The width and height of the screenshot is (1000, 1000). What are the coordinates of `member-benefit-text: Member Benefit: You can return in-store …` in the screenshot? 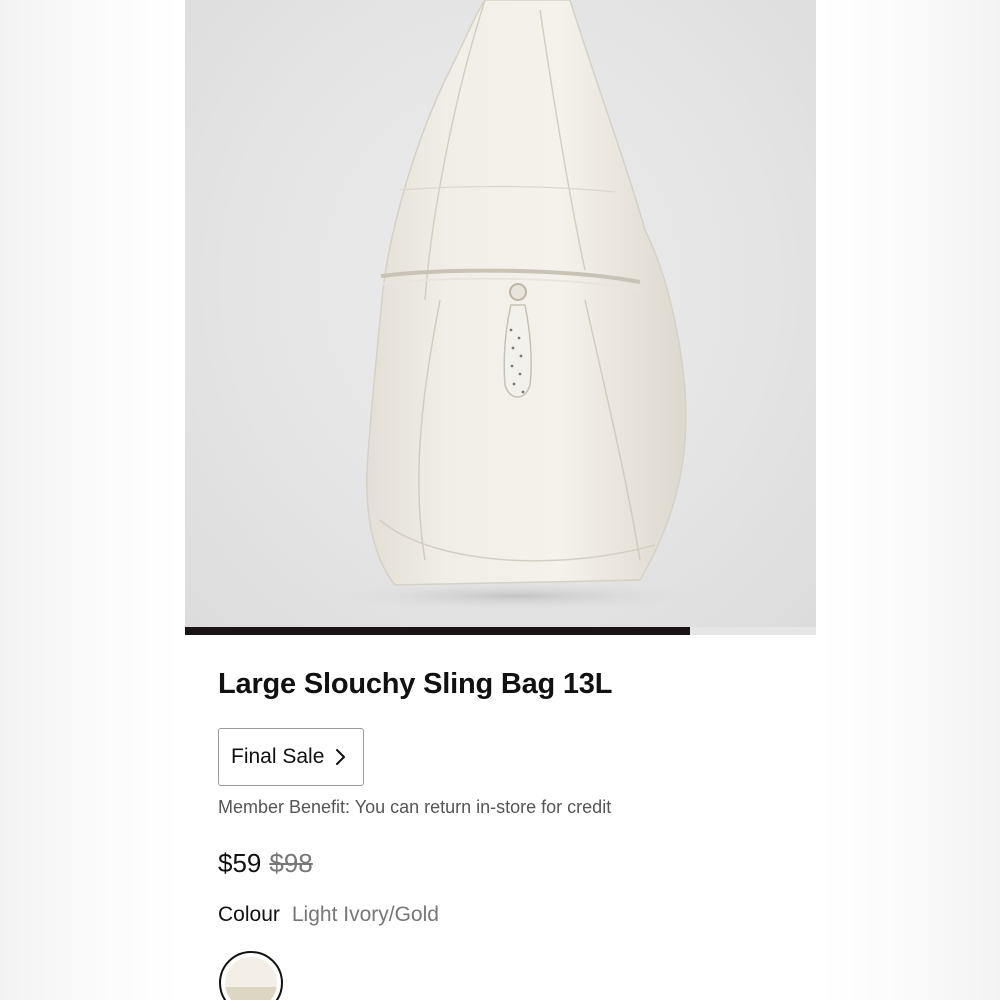 It's located at (415, 807).